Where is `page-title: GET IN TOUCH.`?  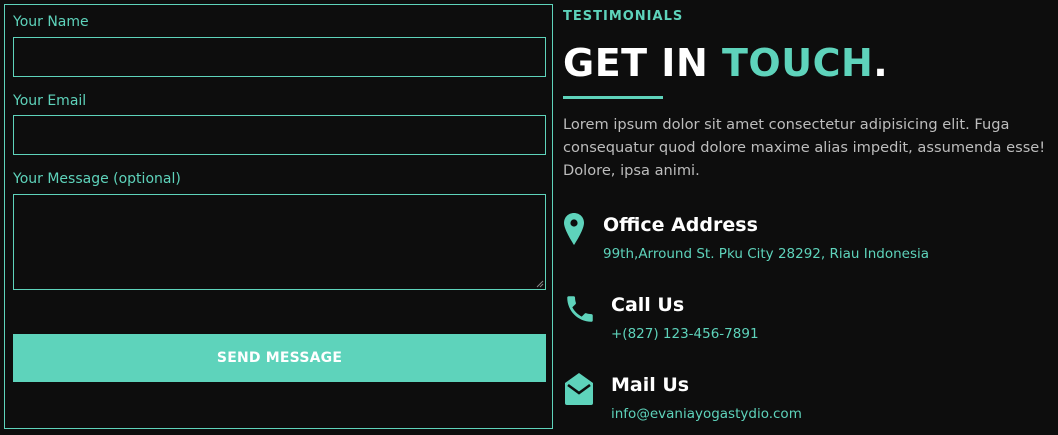
page-title: GET IN TOUCH. is located at coordinates (725, 63).